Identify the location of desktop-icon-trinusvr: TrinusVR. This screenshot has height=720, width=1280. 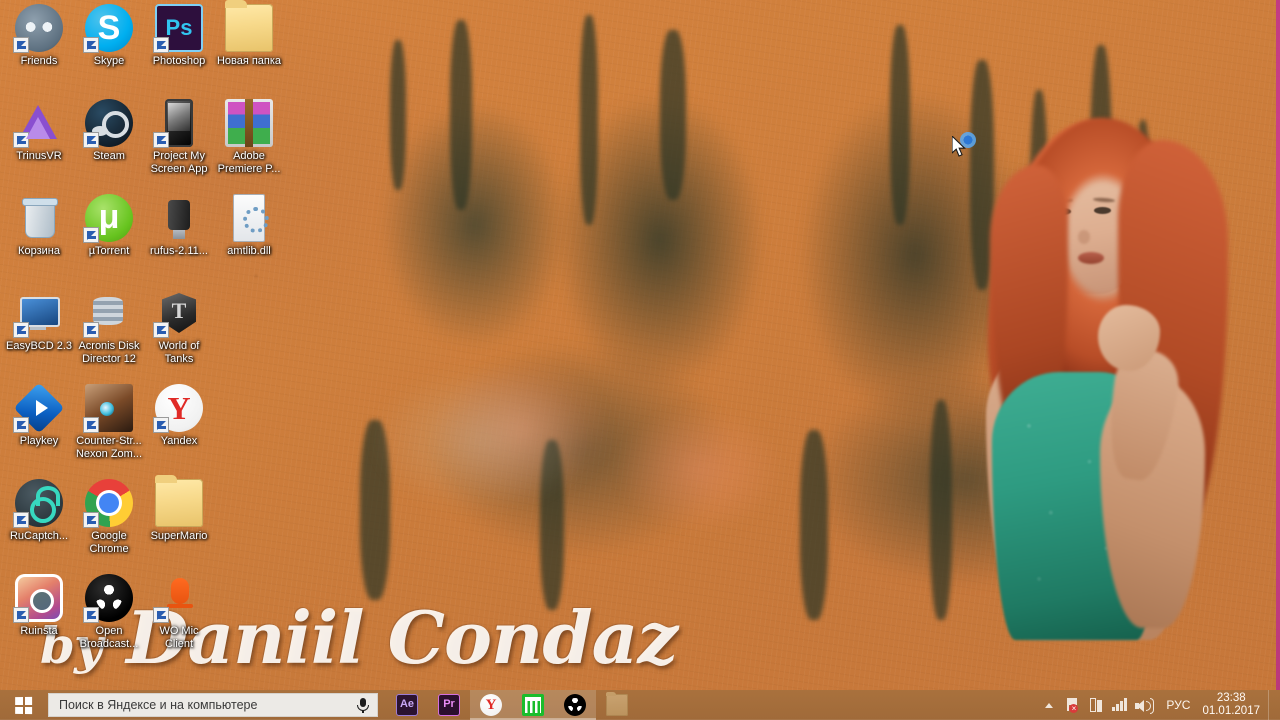
(39, 131).